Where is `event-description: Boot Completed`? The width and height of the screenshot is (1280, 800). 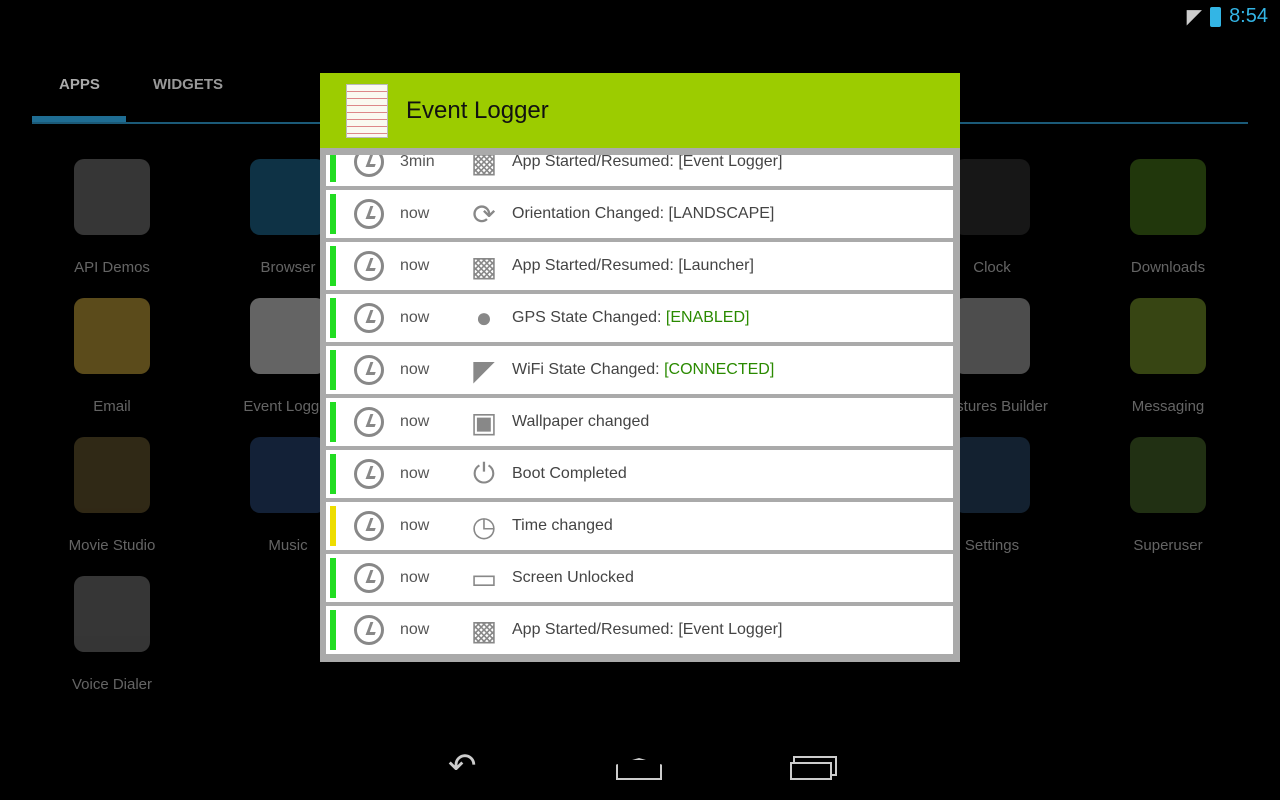 event-description: Boot Completed is located at coordinates (569, 473).